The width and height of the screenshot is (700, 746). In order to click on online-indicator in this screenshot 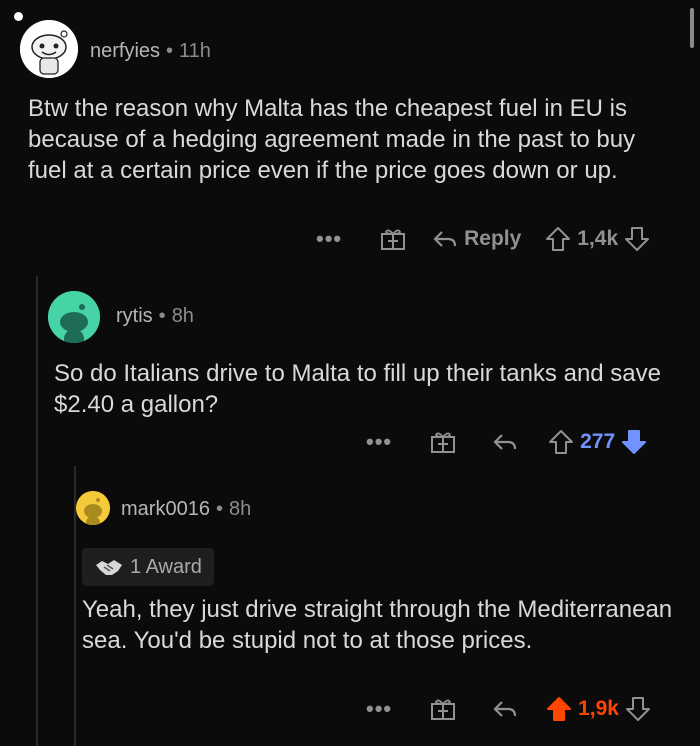, I will do `click(18, 16)`.